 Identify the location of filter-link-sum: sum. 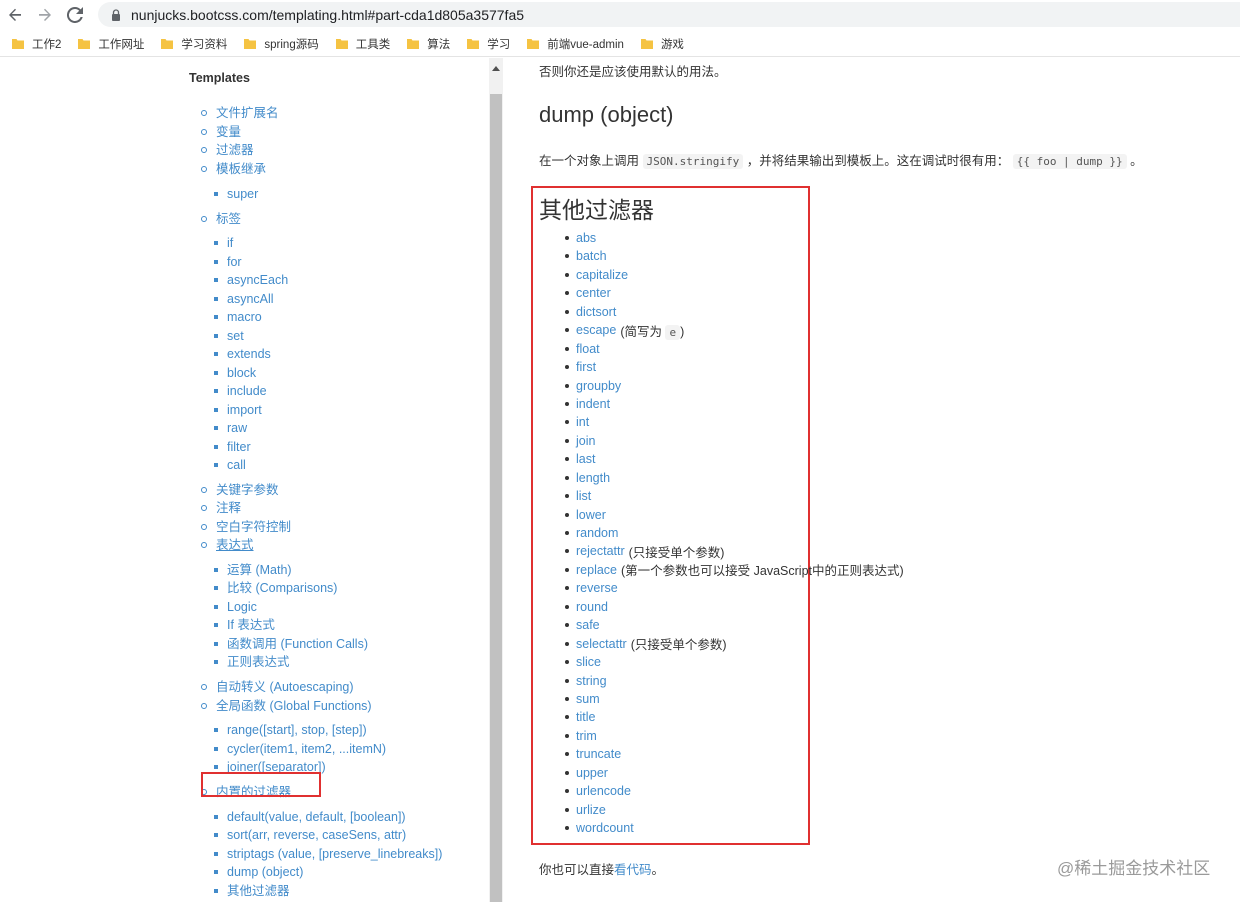
(588, 699).